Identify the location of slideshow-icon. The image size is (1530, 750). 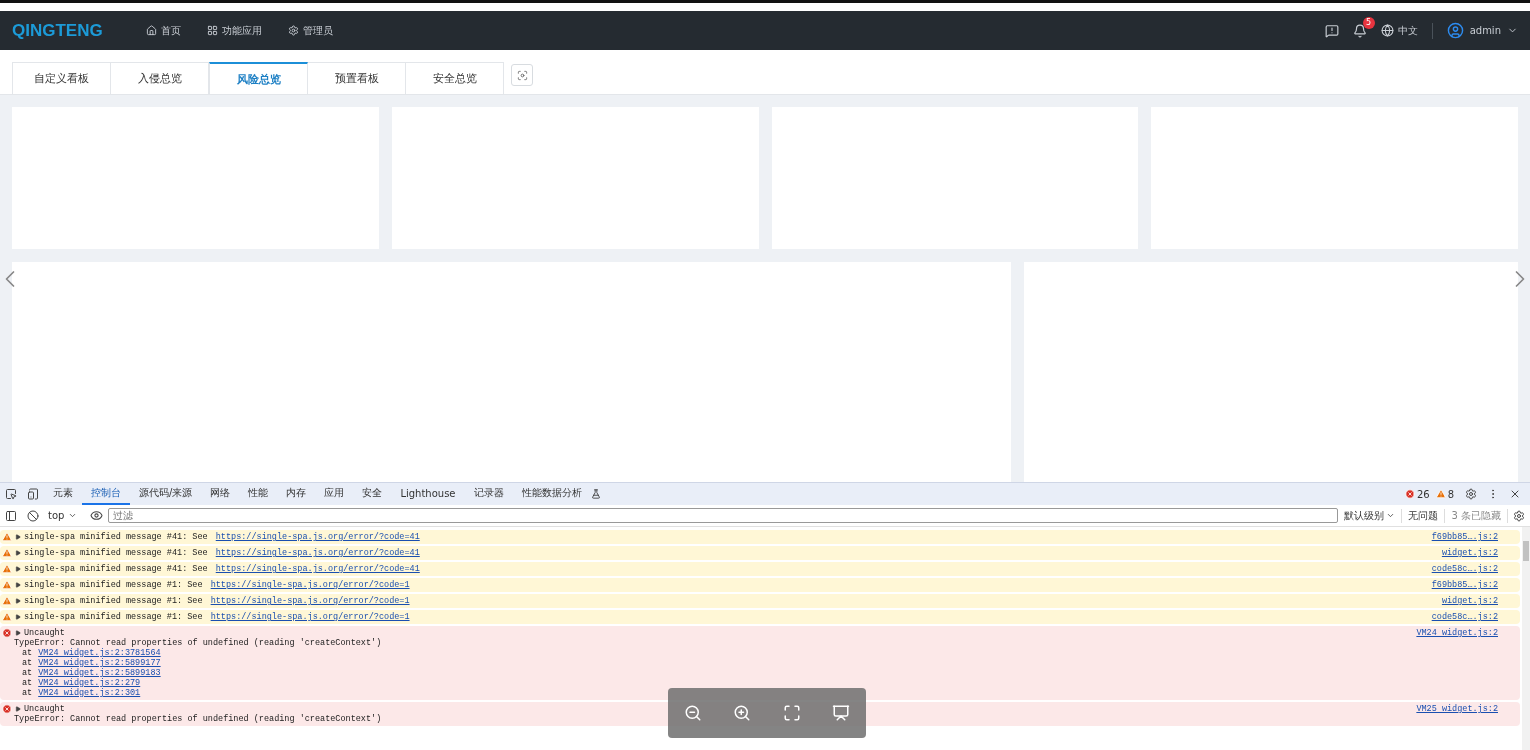
(841, 713).